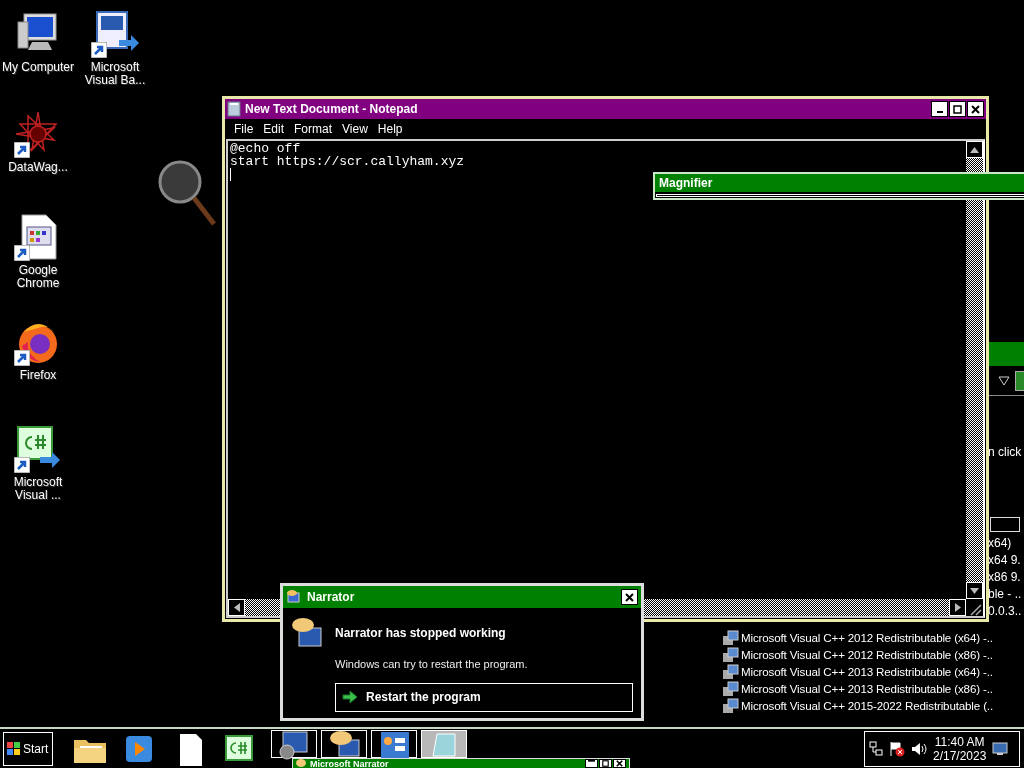 This screenshot has height=768, width=1024. I want to click on flag-error-icon, so click(897, 748).